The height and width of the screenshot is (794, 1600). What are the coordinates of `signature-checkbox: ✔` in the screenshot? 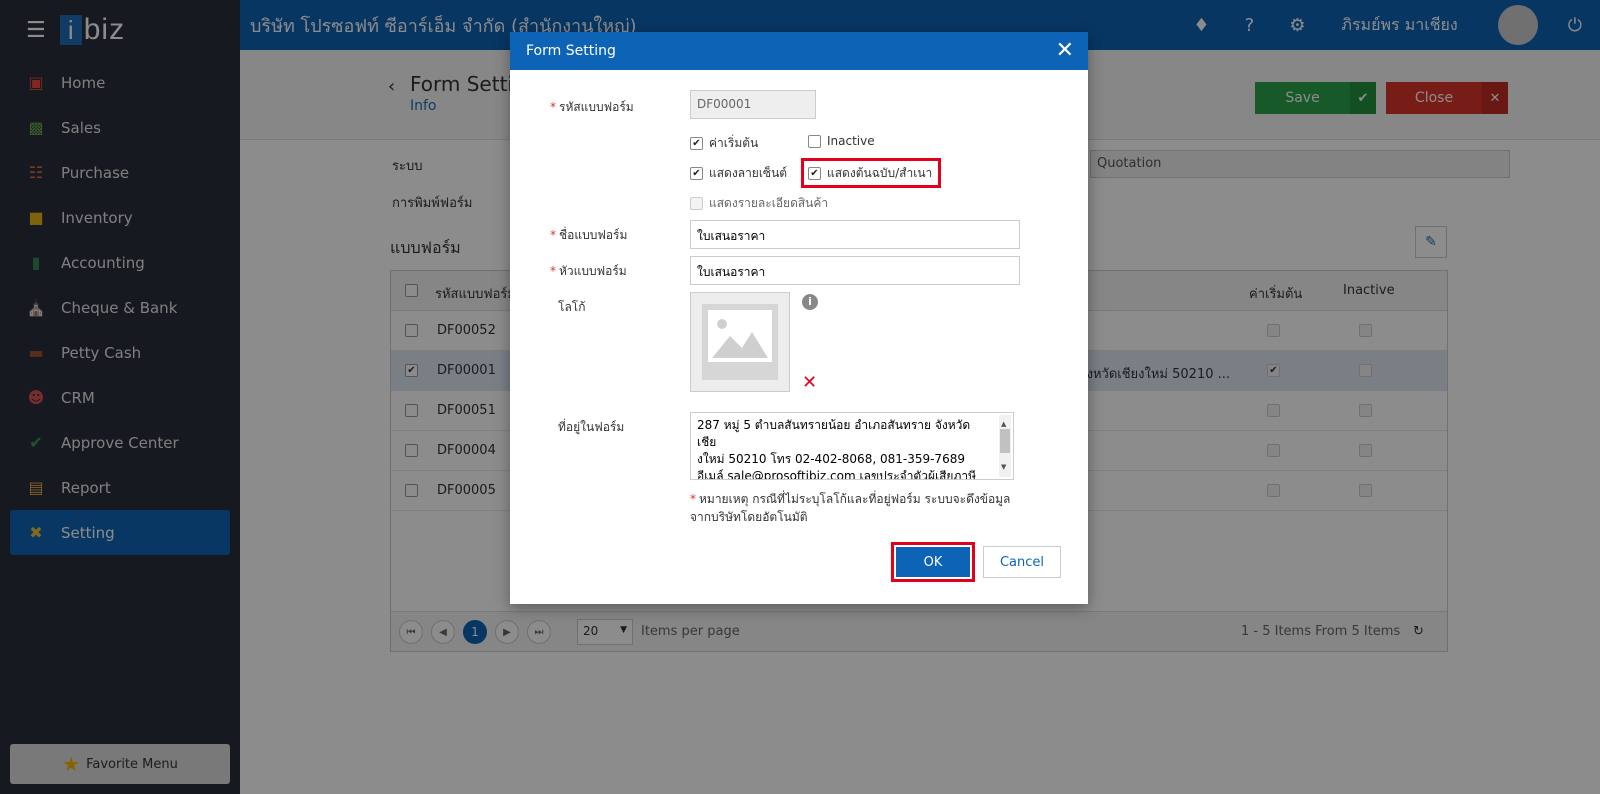 It's located at (696, 173).